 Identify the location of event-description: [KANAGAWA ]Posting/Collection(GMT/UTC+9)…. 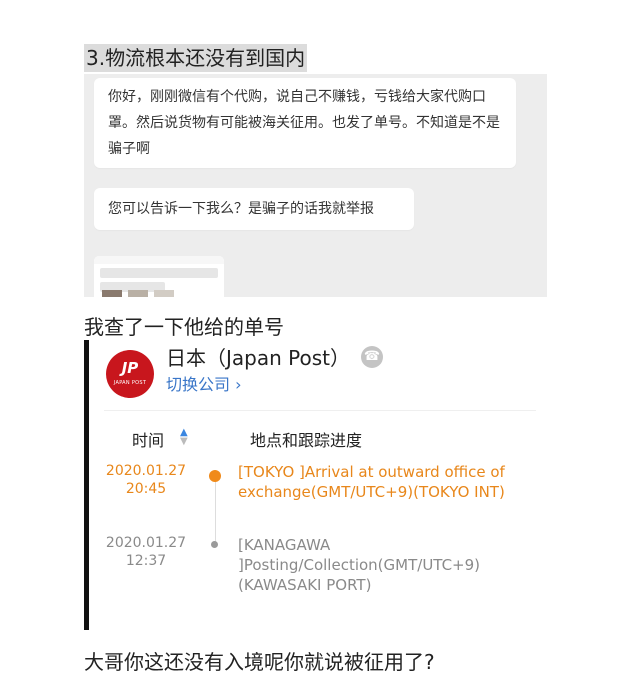
(359, 565).